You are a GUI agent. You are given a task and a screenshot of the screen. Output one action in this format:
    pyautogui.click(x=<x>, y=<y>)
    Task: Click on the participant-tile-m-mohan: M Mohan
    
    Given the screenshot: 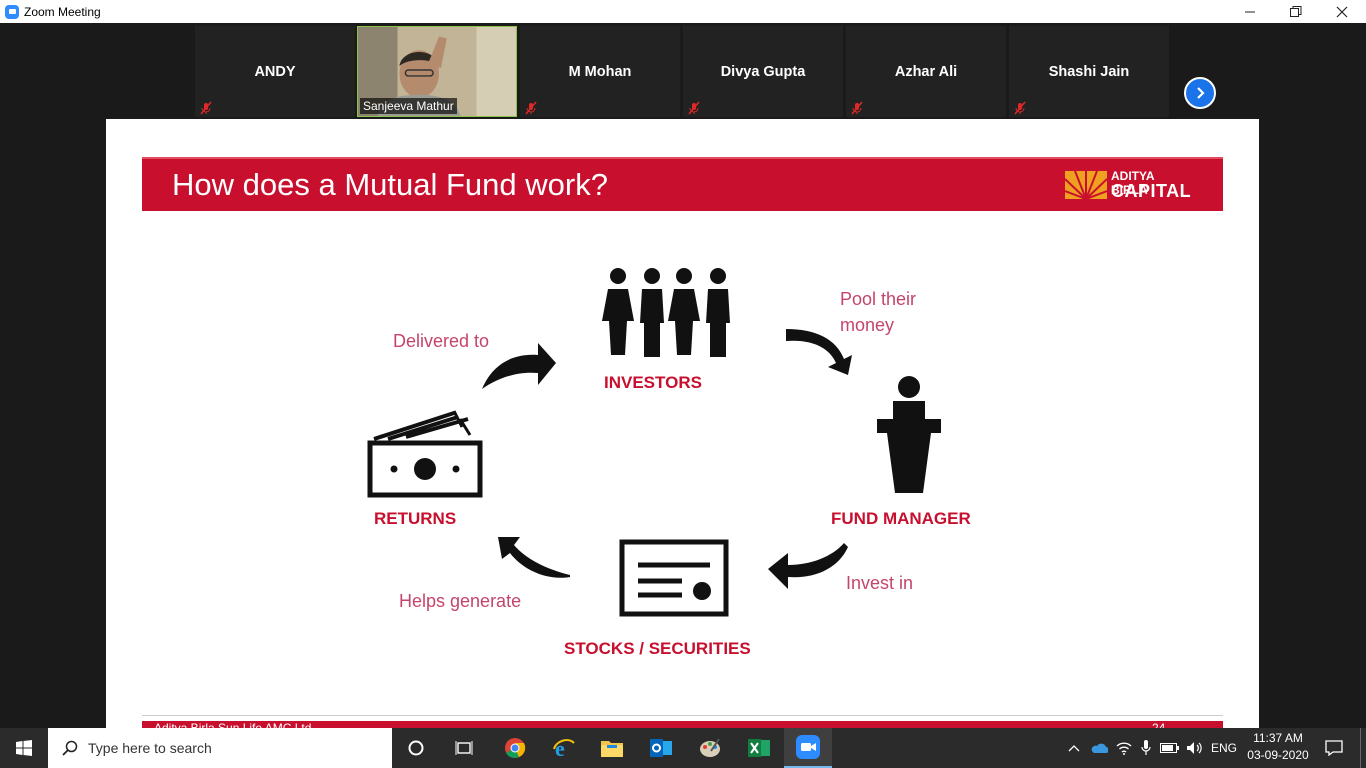 What is the action you would take?
    pyautogui.click(x=600, y=71)
    